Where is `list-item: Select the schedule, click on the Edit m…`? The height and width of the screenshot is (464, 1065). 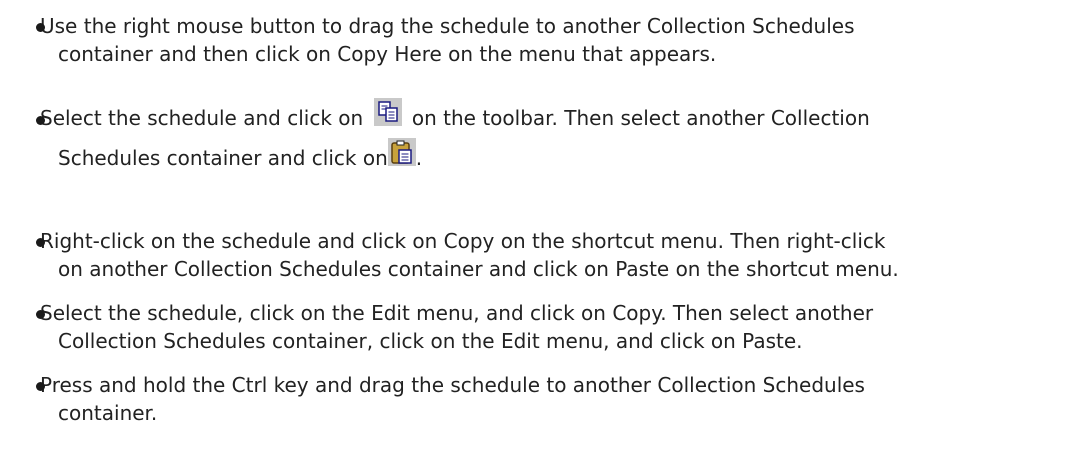 list-item: Select the schedule, click on the Edit m… is located at coordinates (543, 327).